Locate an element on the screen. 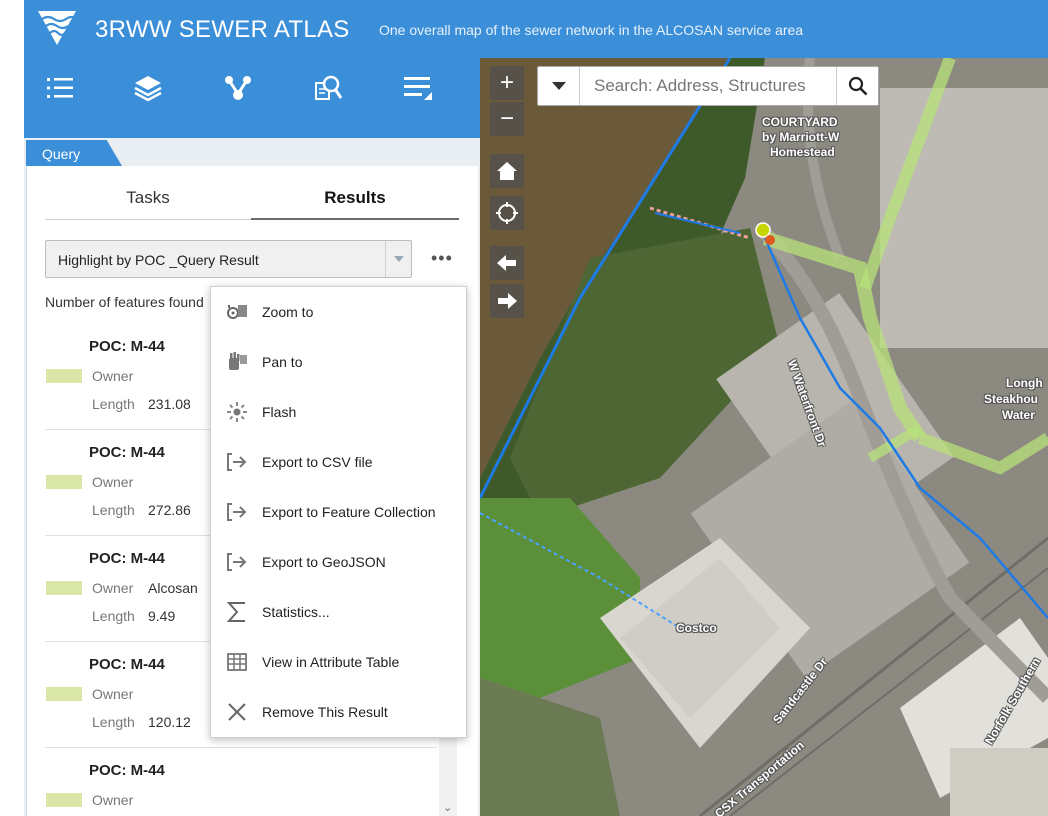 This screenshot has width=1048, height=816. menu-item-export-csv: Export to CSV file is located at coordinates (339, 462).